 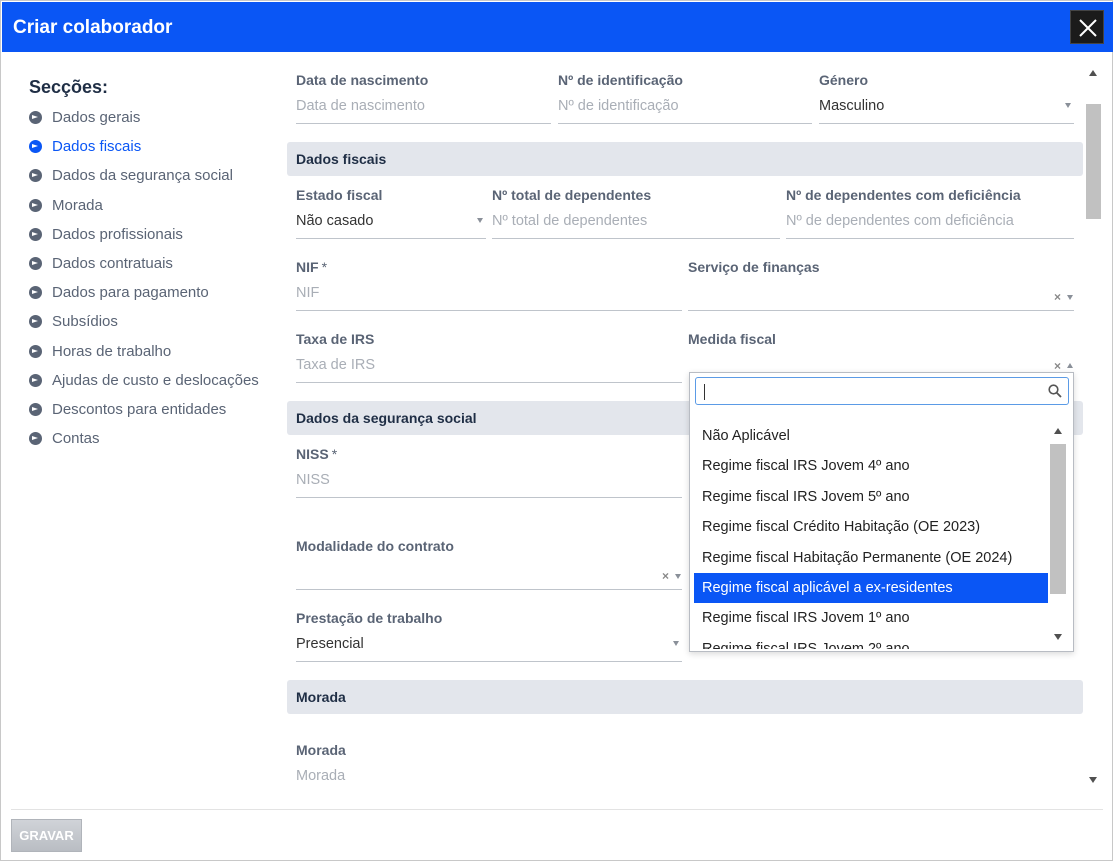 I want to click on sidebar-item-4: Dados profissionais, so click(x=154, y=239).